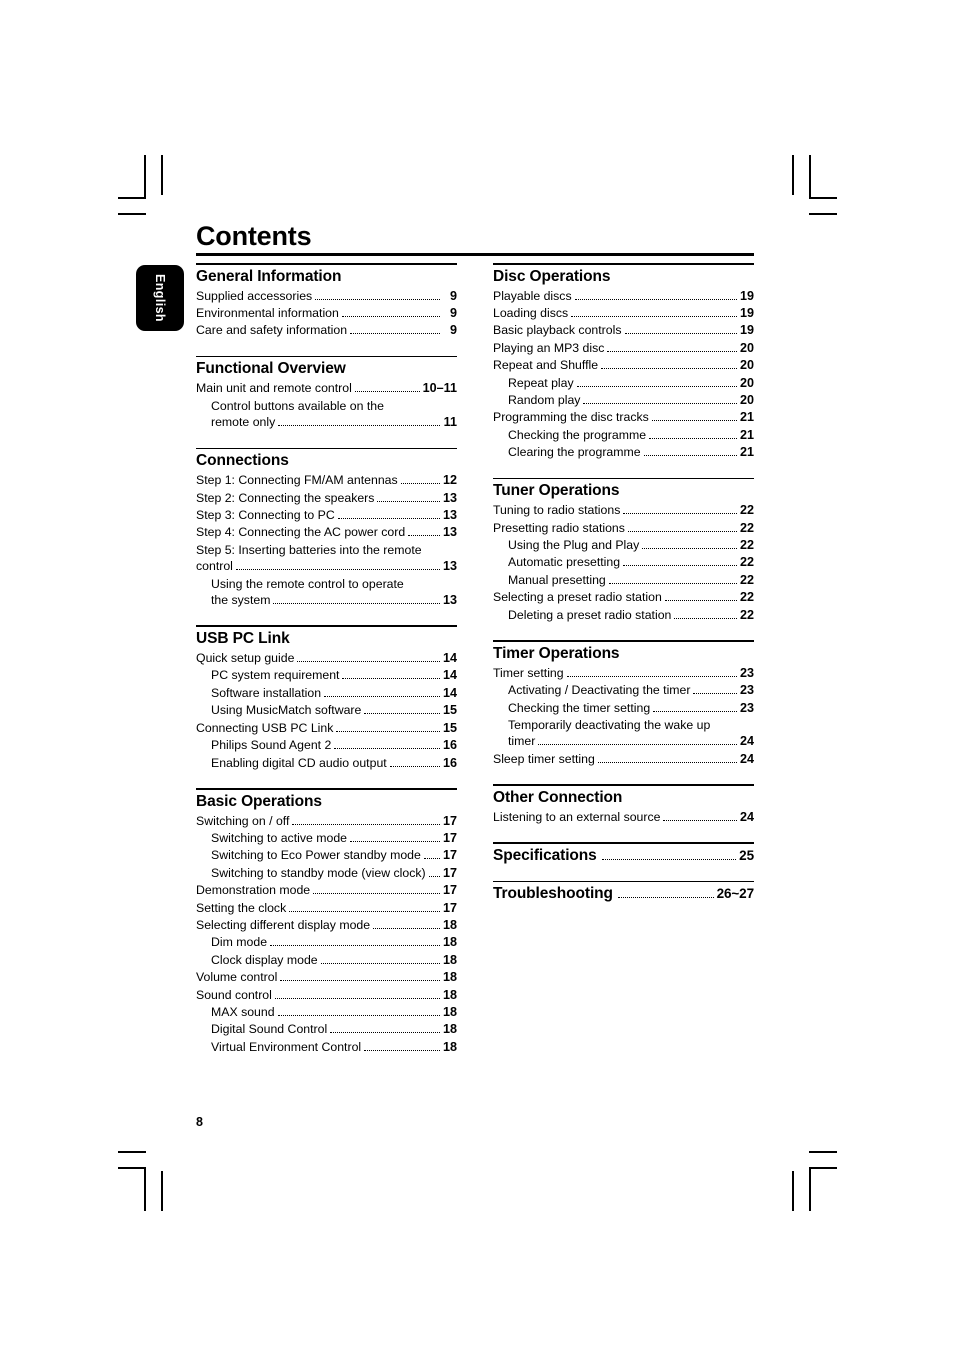  I want to click on toc-entry: Switching to Eco Power standby mode 17, so click(326, 855).